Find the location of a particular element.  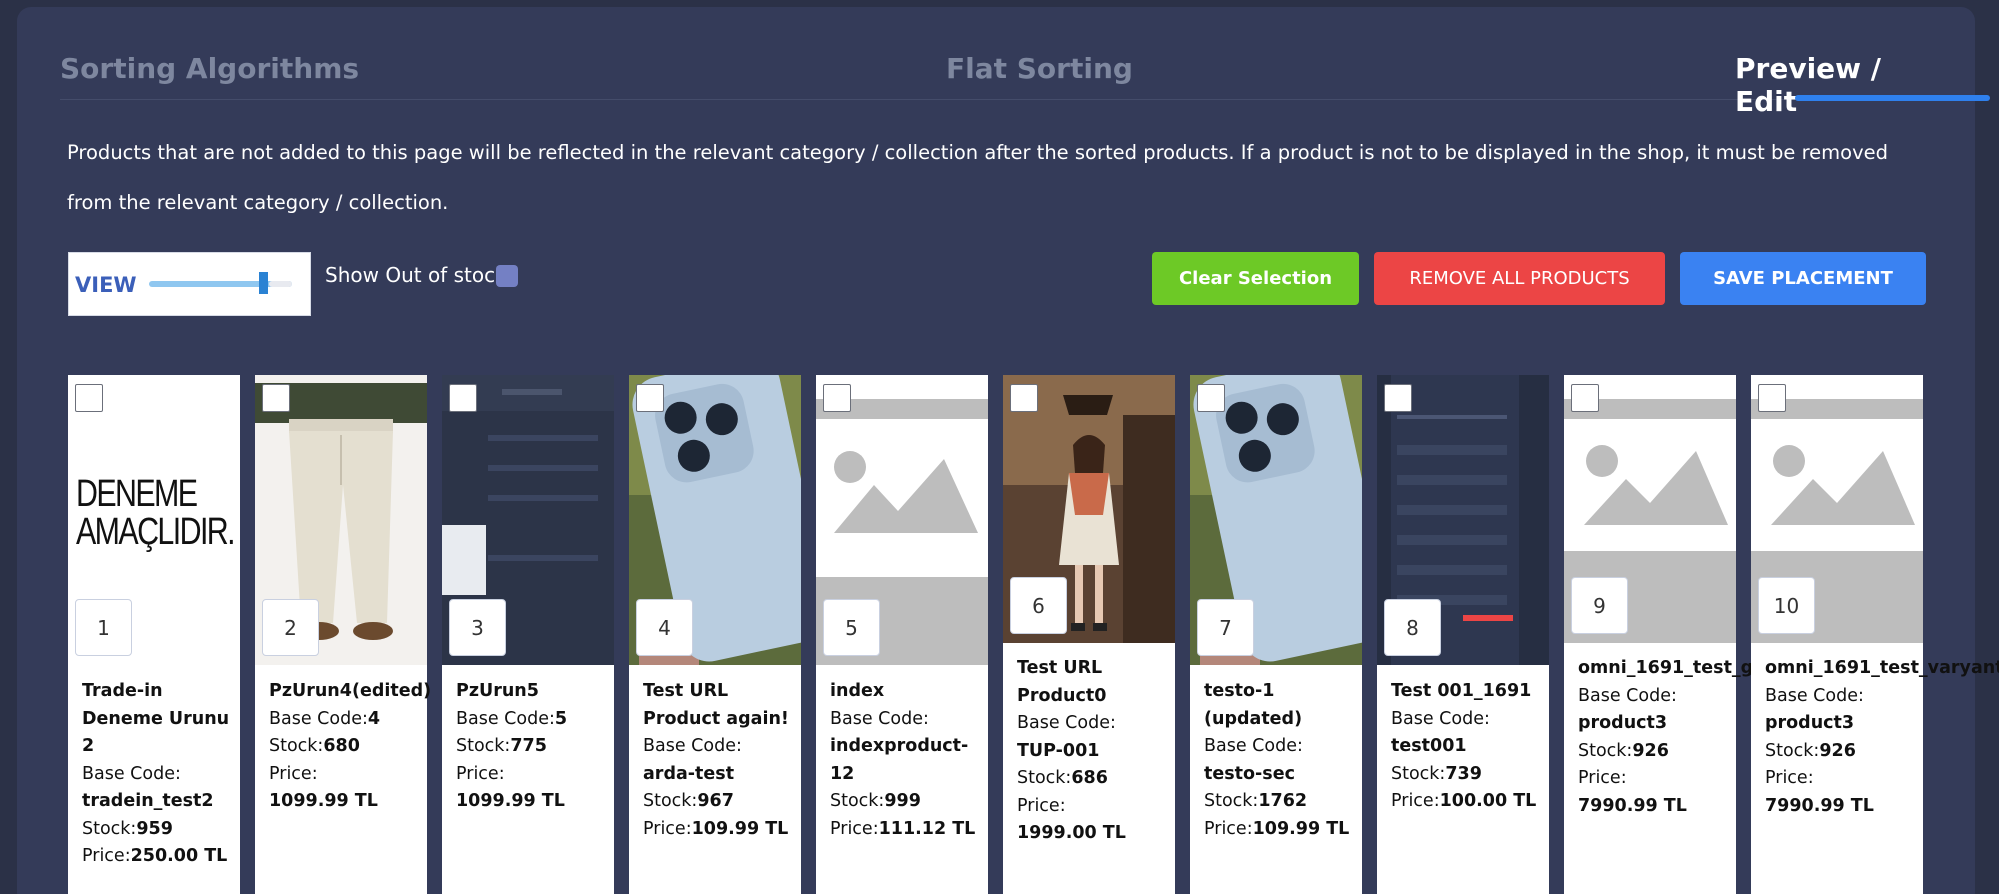

stock-value: 999 is located at coordinates (902, 801).